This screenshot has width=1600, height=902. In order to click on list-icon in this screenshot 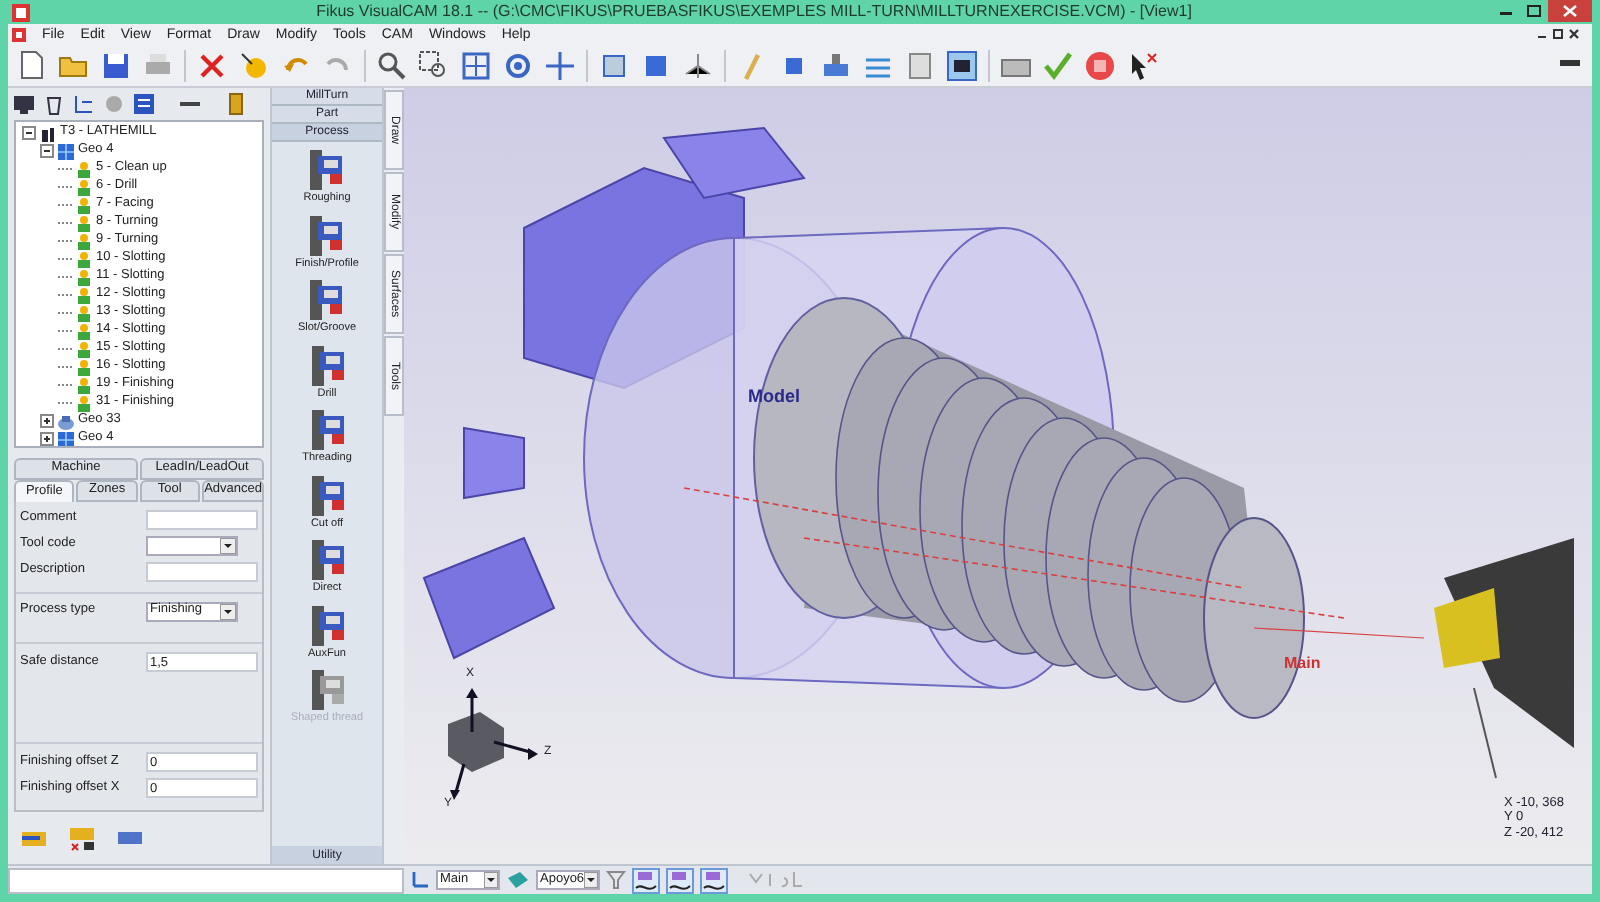, I will do `click(144, 104)`.